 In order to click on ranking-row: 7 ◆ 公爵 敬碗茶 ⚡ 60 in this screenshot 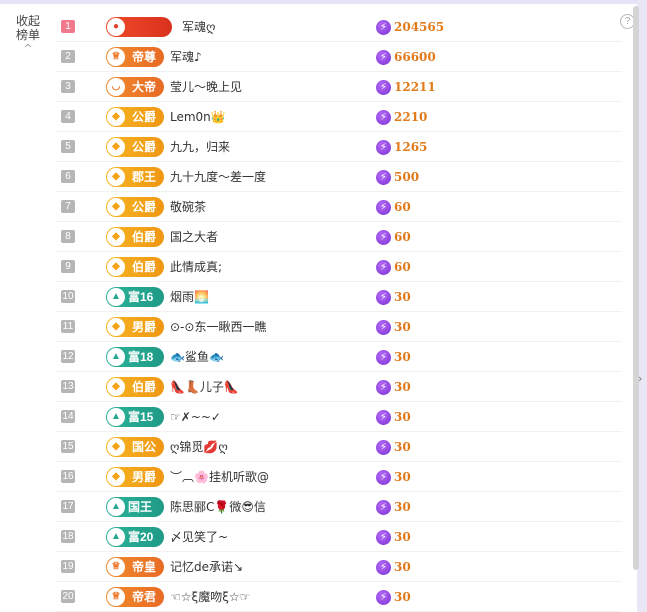, I will do `click(339, 207)`.